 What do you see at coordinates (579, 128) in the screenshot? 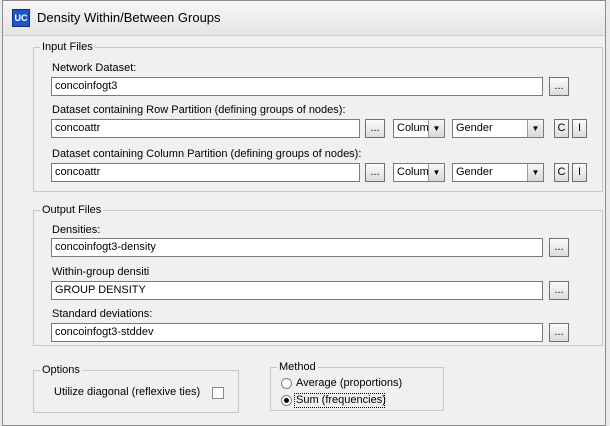
I see `row-partition-i-button: I` at bounding box center [579, 128].